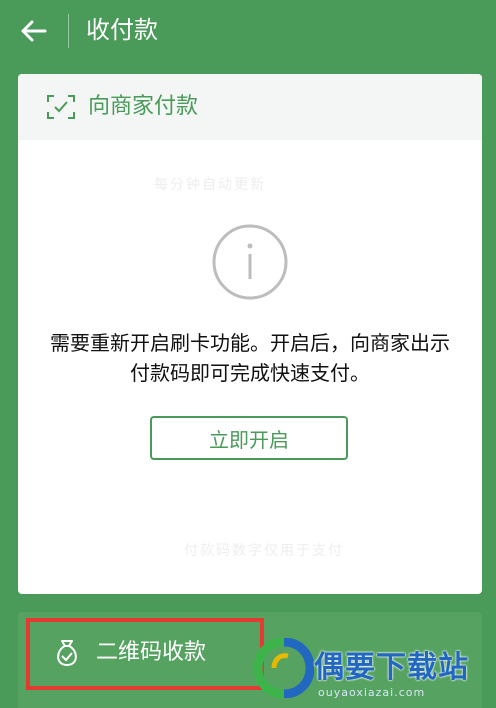 This screenshot has height=708, width=496. I want to click on top-bar: 收付款, so click(248, 30).